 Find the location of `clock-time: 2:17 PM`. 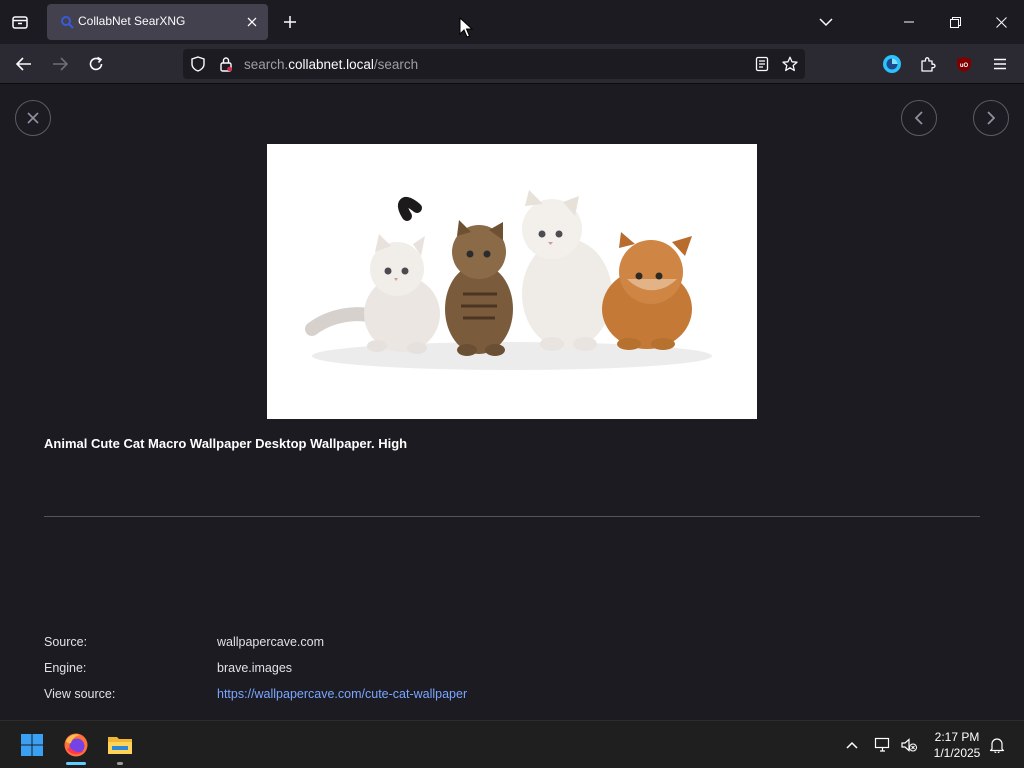

clock-time: 2:17 PM is located at coordinates (957, 737).